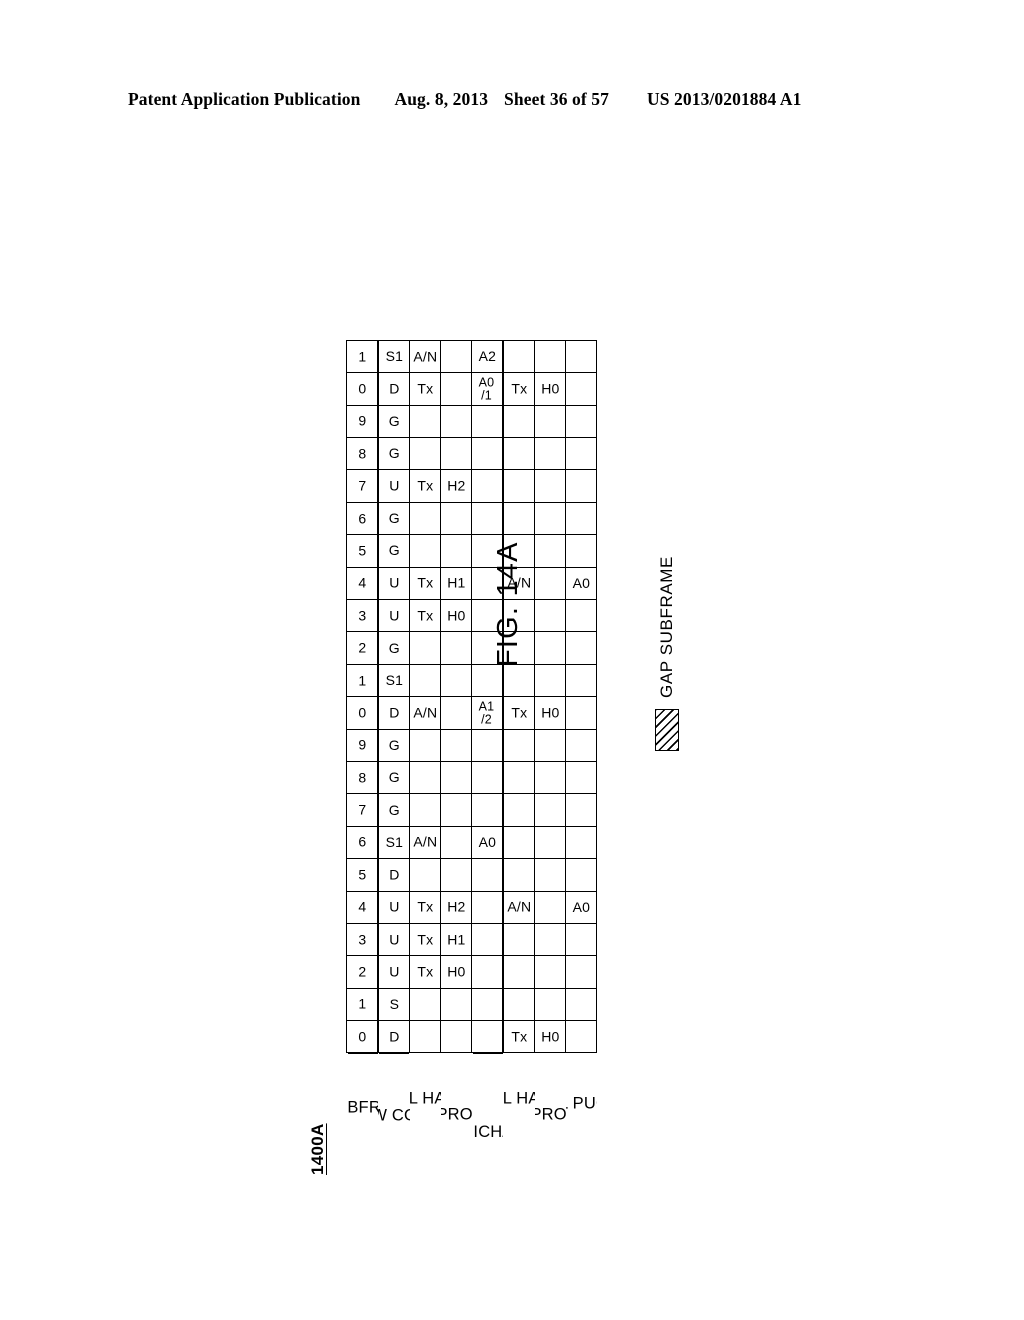 The width and height of the screenshot is (1024, 1320). Describe the element at coordinates (394, 939) in the screenshot. I see `cell-new-config-3: U` at that location.